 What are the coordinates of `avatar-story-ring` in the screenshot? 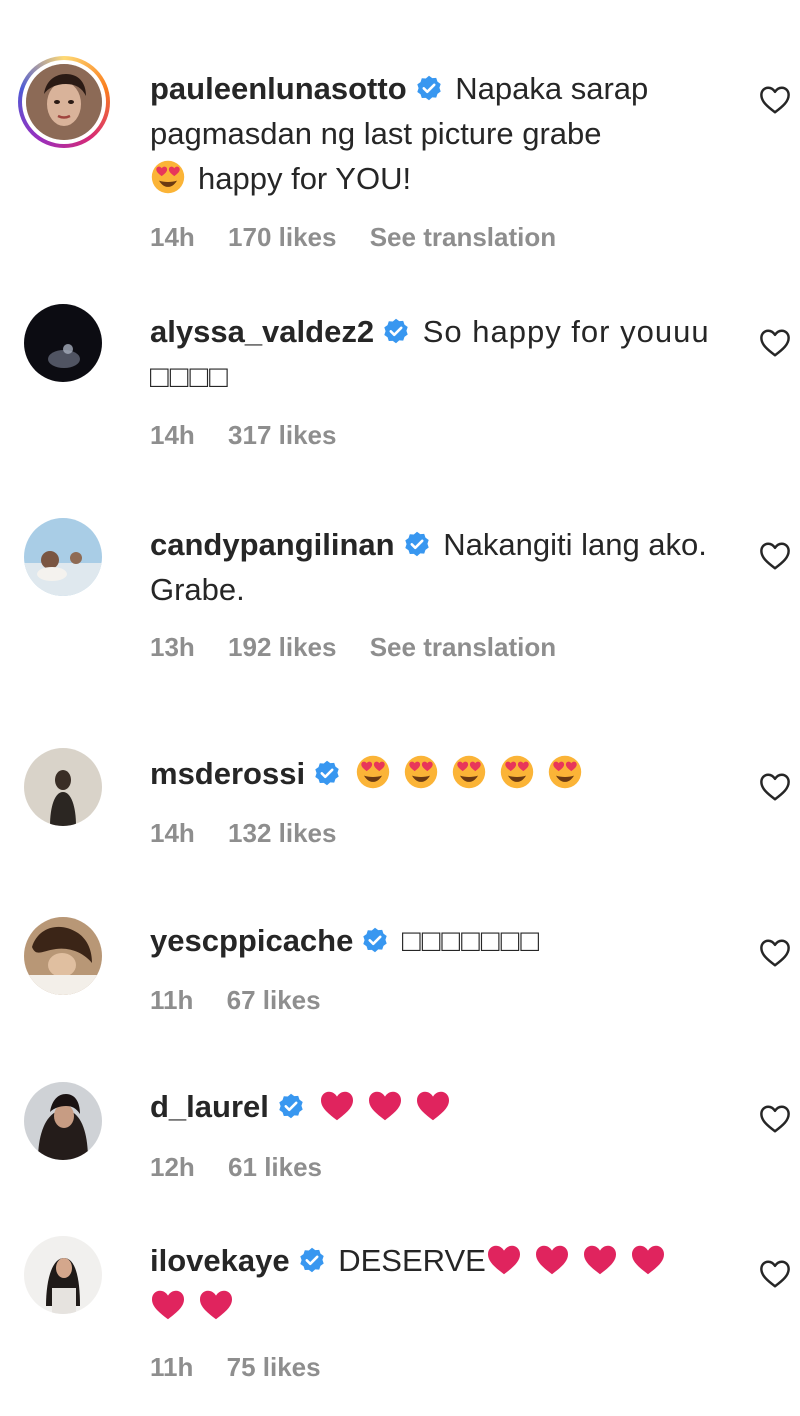 It's located at (64, 102).